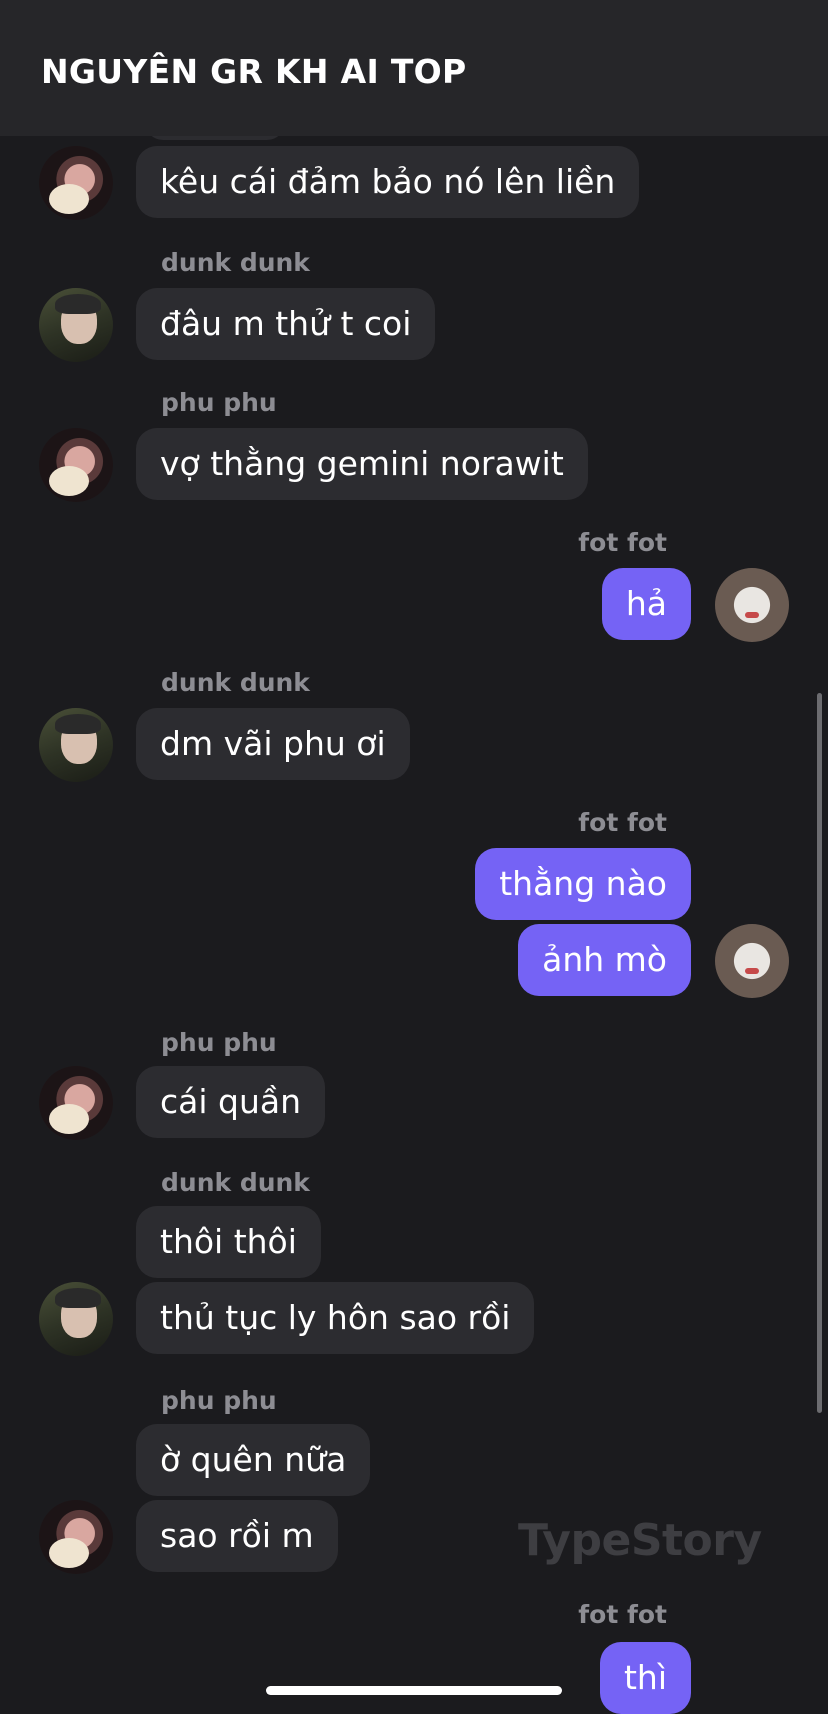 This screenshot has width=828, height=1714. I want to click on message-bubble: ờ quên nữa, so click(253, 1460).